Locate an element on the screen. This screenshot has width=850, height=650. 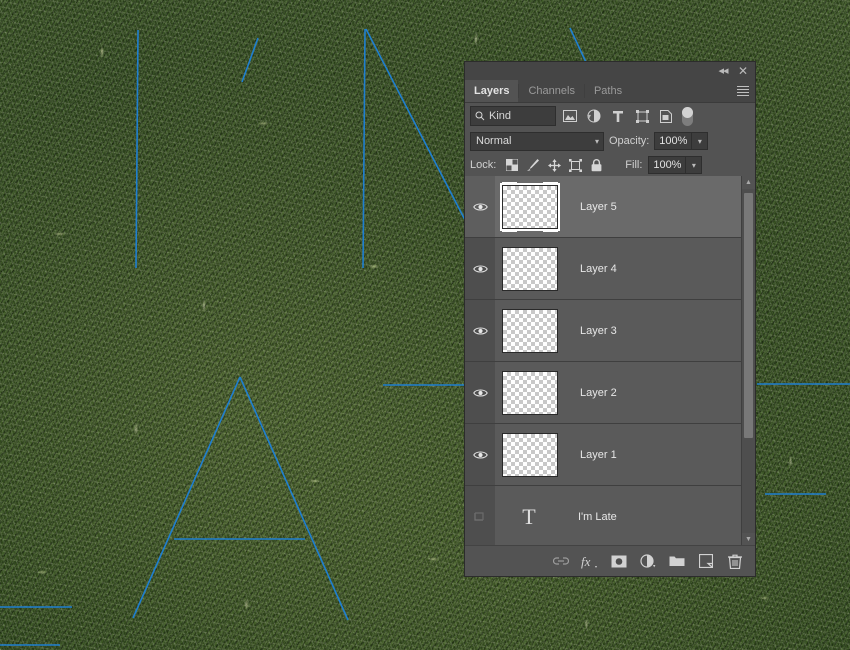
panel-titlebar: ◂◂ ✕ is located at coordinates (610, 71).